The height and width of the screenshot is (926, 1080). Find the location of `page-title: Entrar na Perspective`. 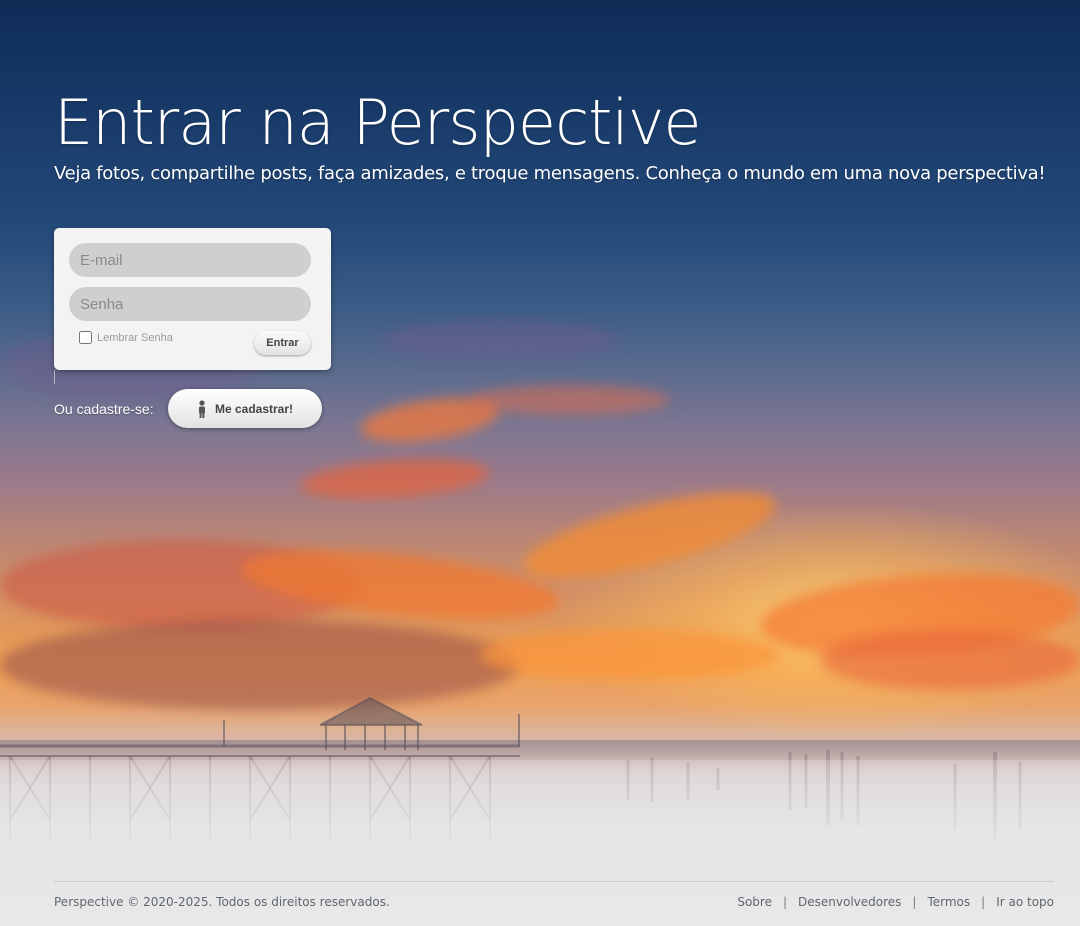

page-title: Entrar na Perspective is located at coordinates (378, 122).